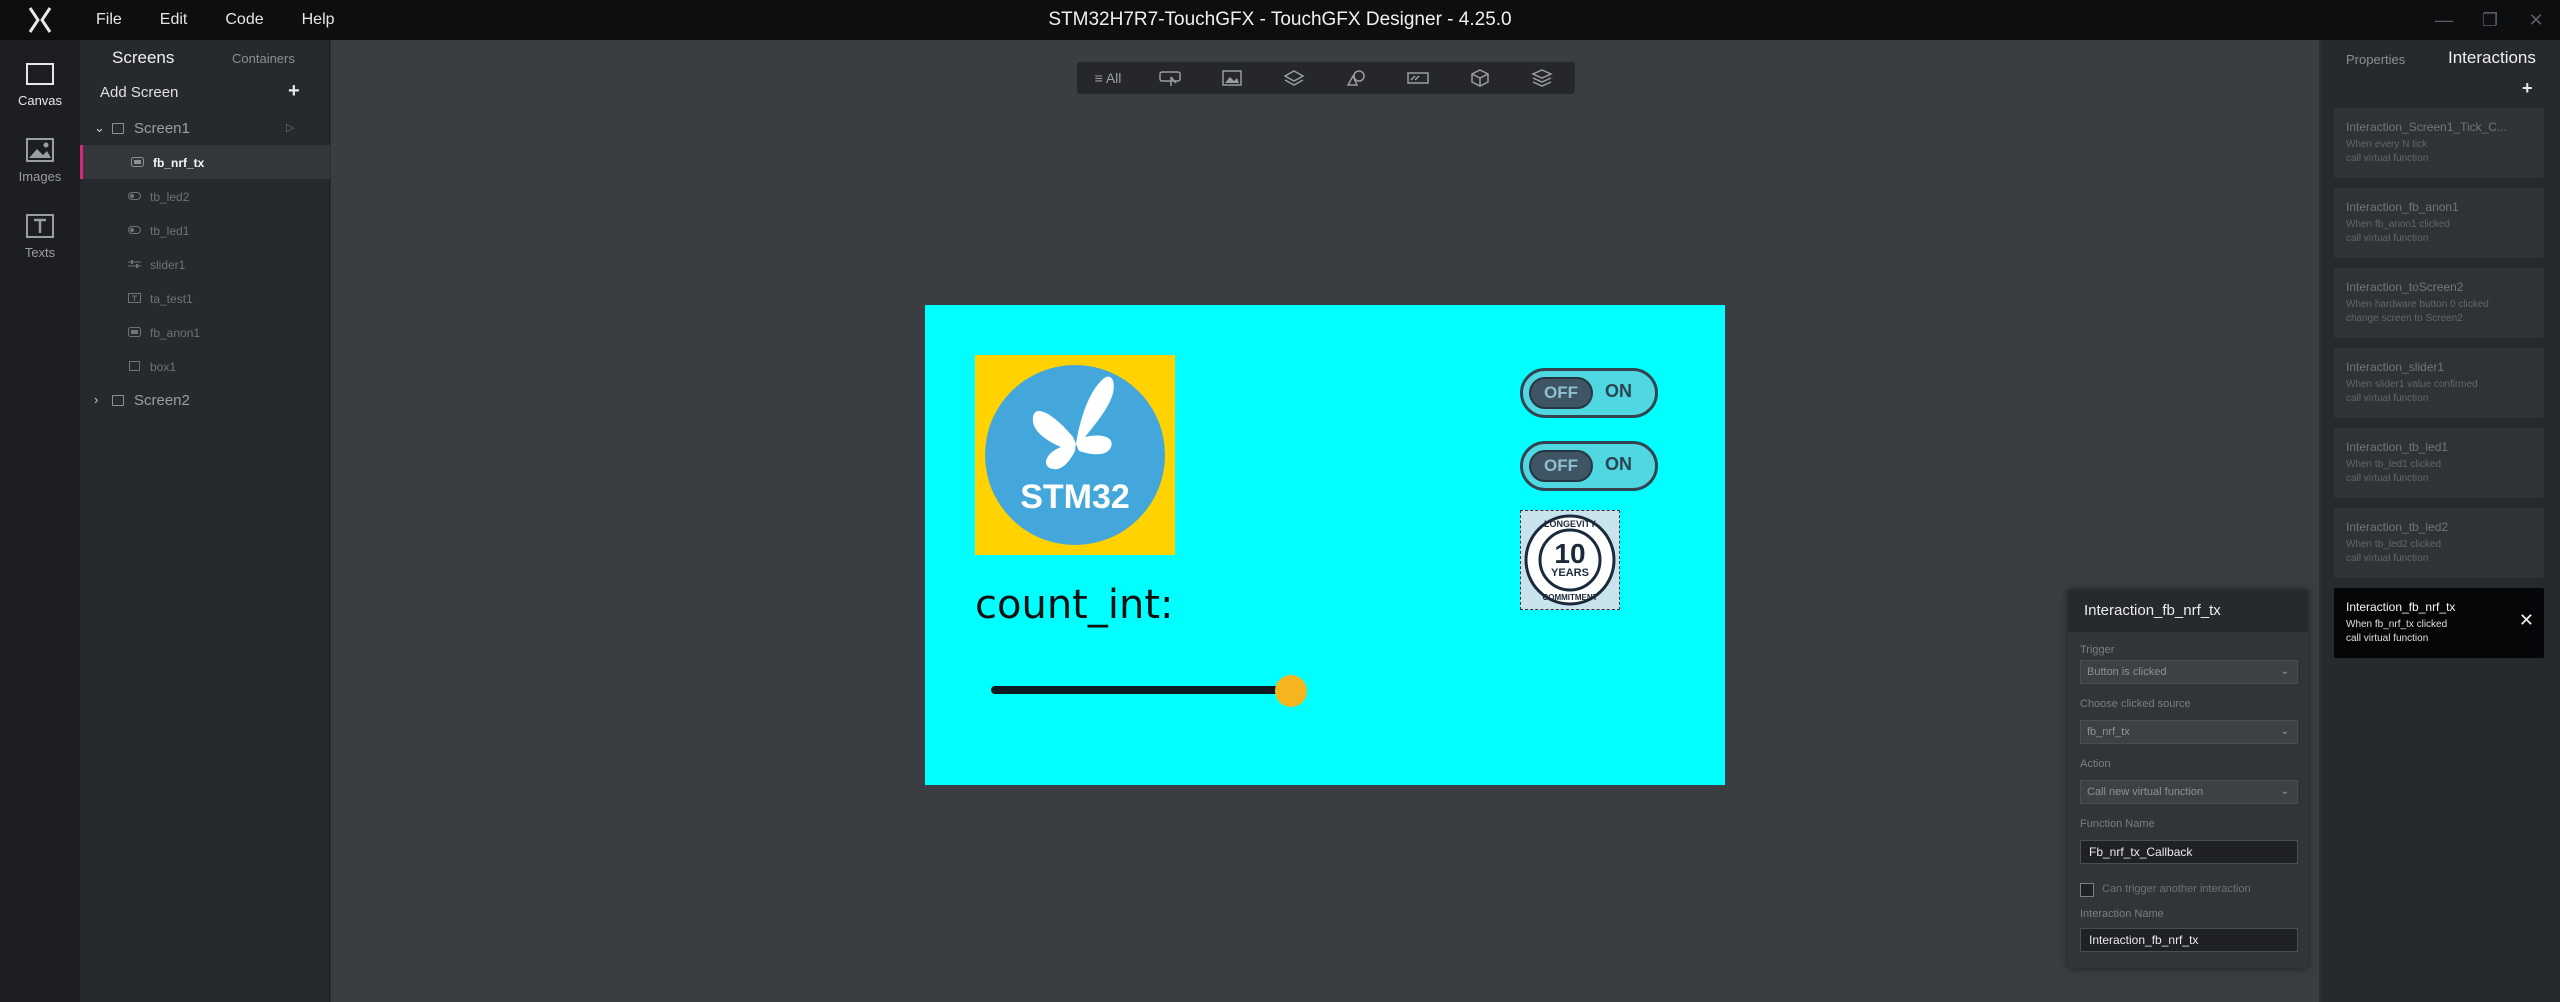 This screenshot has width=2560, height=1002. I want to click on interaction-name: Interaction_fb_nrf_tx, so click(2401, 607).